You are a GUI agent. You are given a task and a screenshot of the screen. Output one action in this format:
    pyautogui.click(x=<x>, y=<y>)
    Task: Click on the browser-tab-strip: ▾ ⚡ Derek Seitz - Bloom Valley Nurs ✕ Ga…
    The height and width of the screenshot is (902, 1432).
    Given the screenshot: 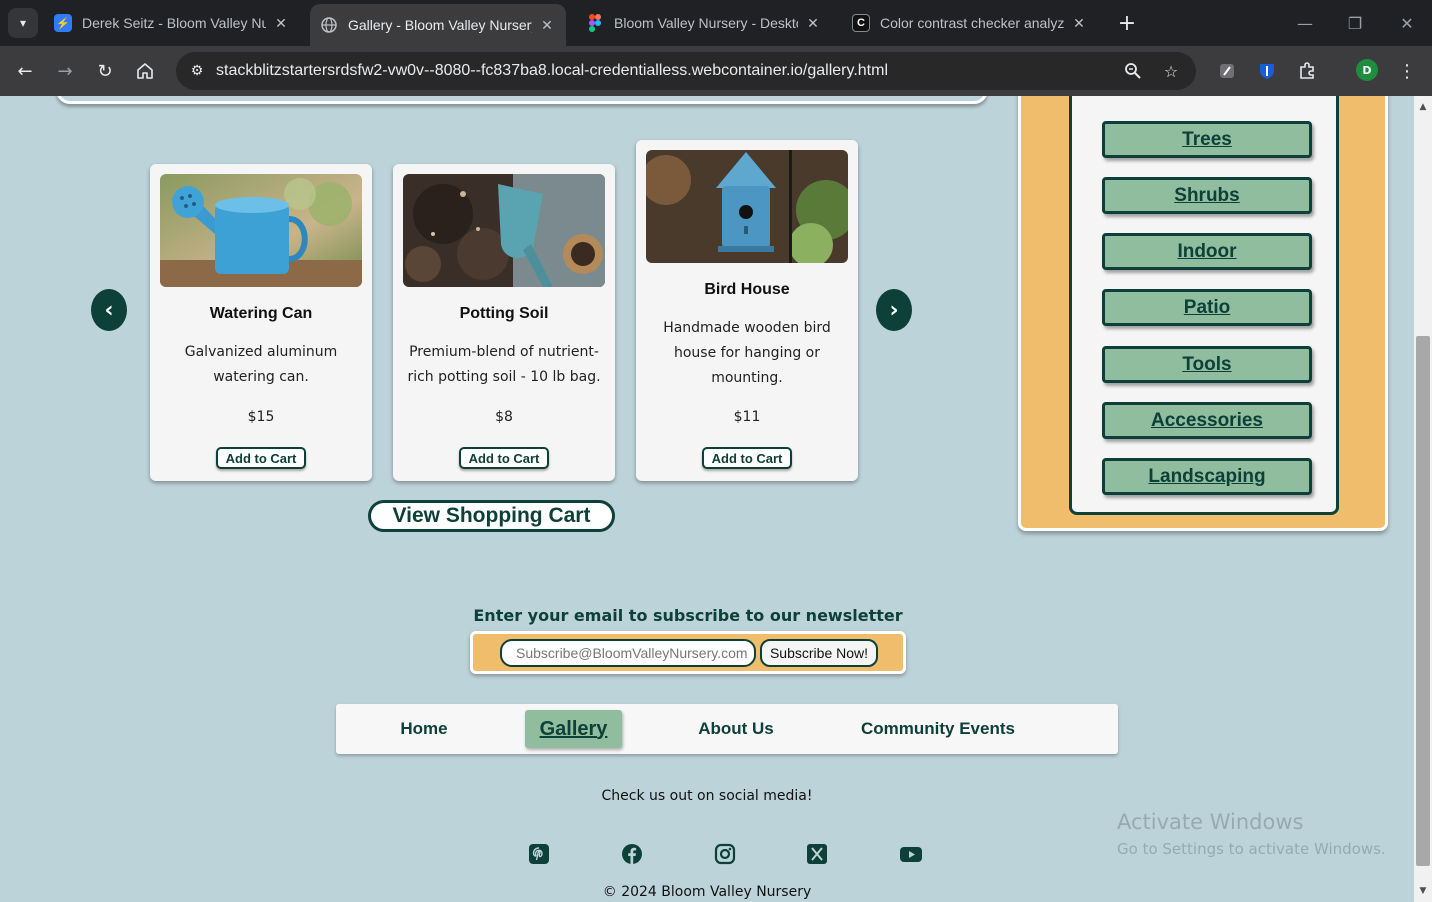 What is the action you would take?
    pyautogui.click(x=716, y=23)
    